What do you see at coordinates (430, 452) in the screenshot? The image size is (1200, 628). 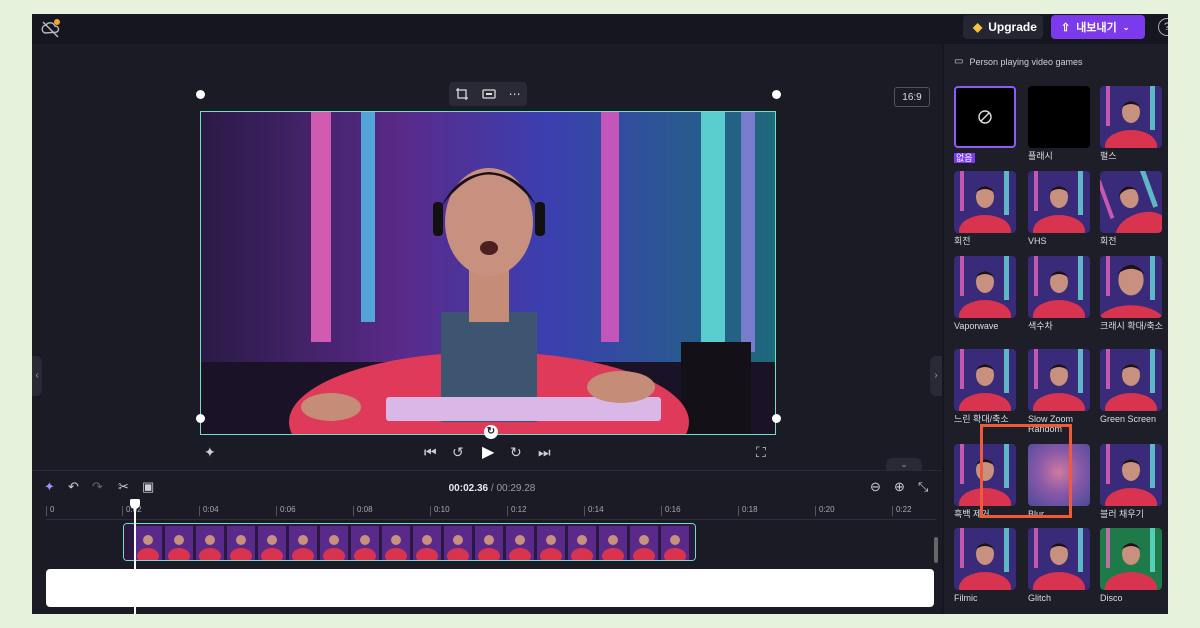 I see `skip-back-icon: ⏮` at bounding box center [430, 452].